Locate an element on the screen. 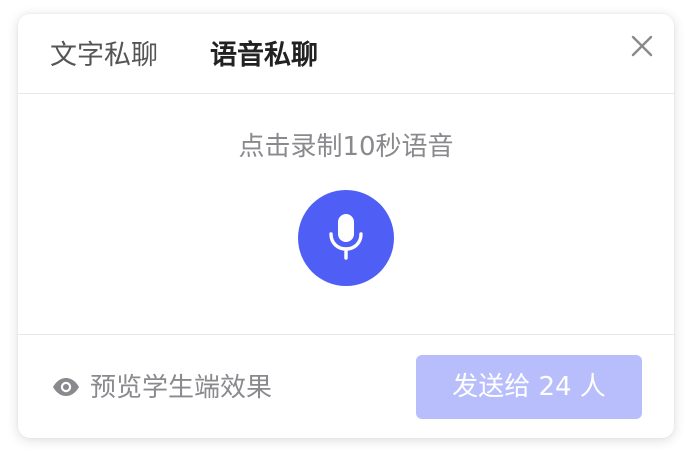 This screenshot has height=460, width=692. send-button: 发送给 24 人 is located at coordinates (529, 387).